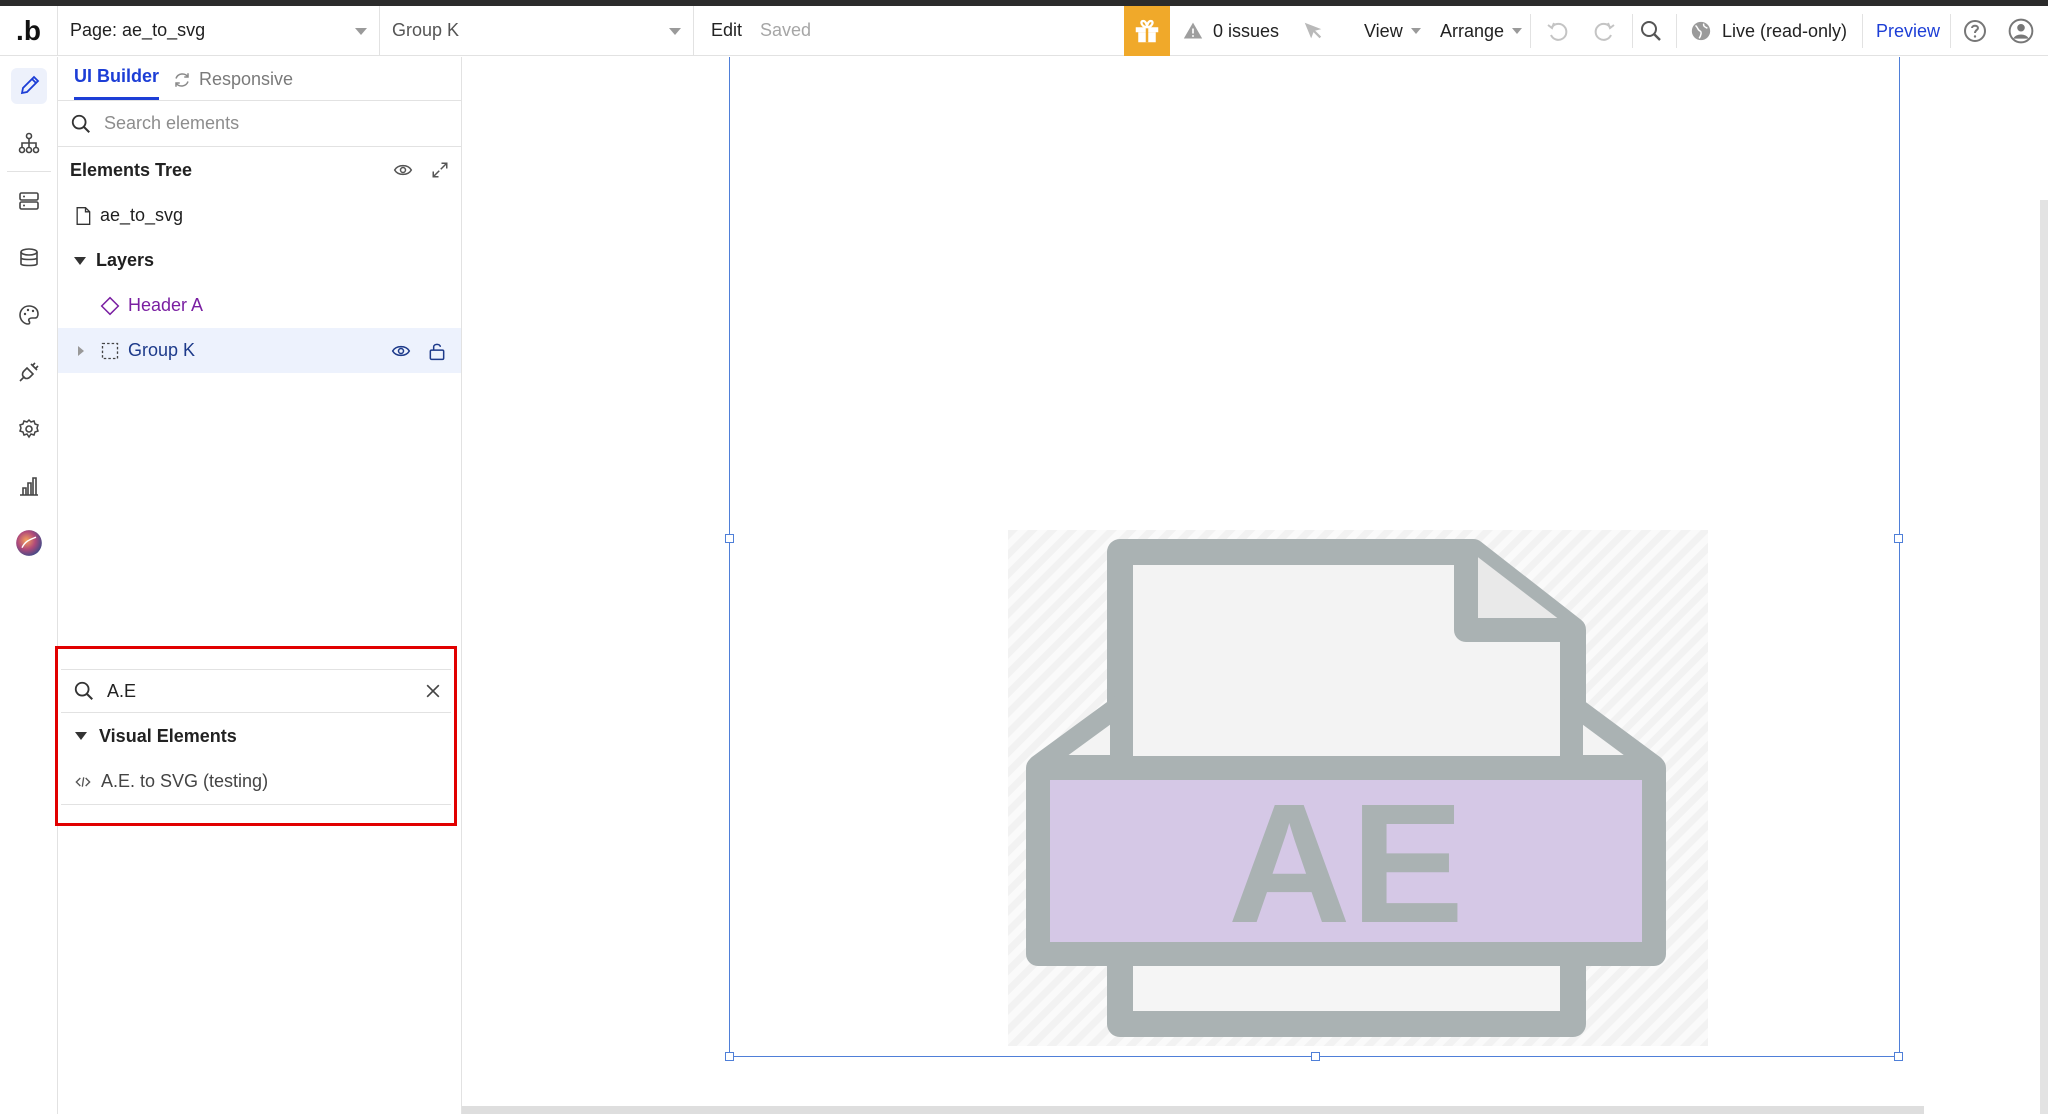 This screenshot has height=1114, width=2048. Describe the element at coordinates (1785, 30) in the screenshot. I see `live-mode-label: Live (read-only)` at that location.